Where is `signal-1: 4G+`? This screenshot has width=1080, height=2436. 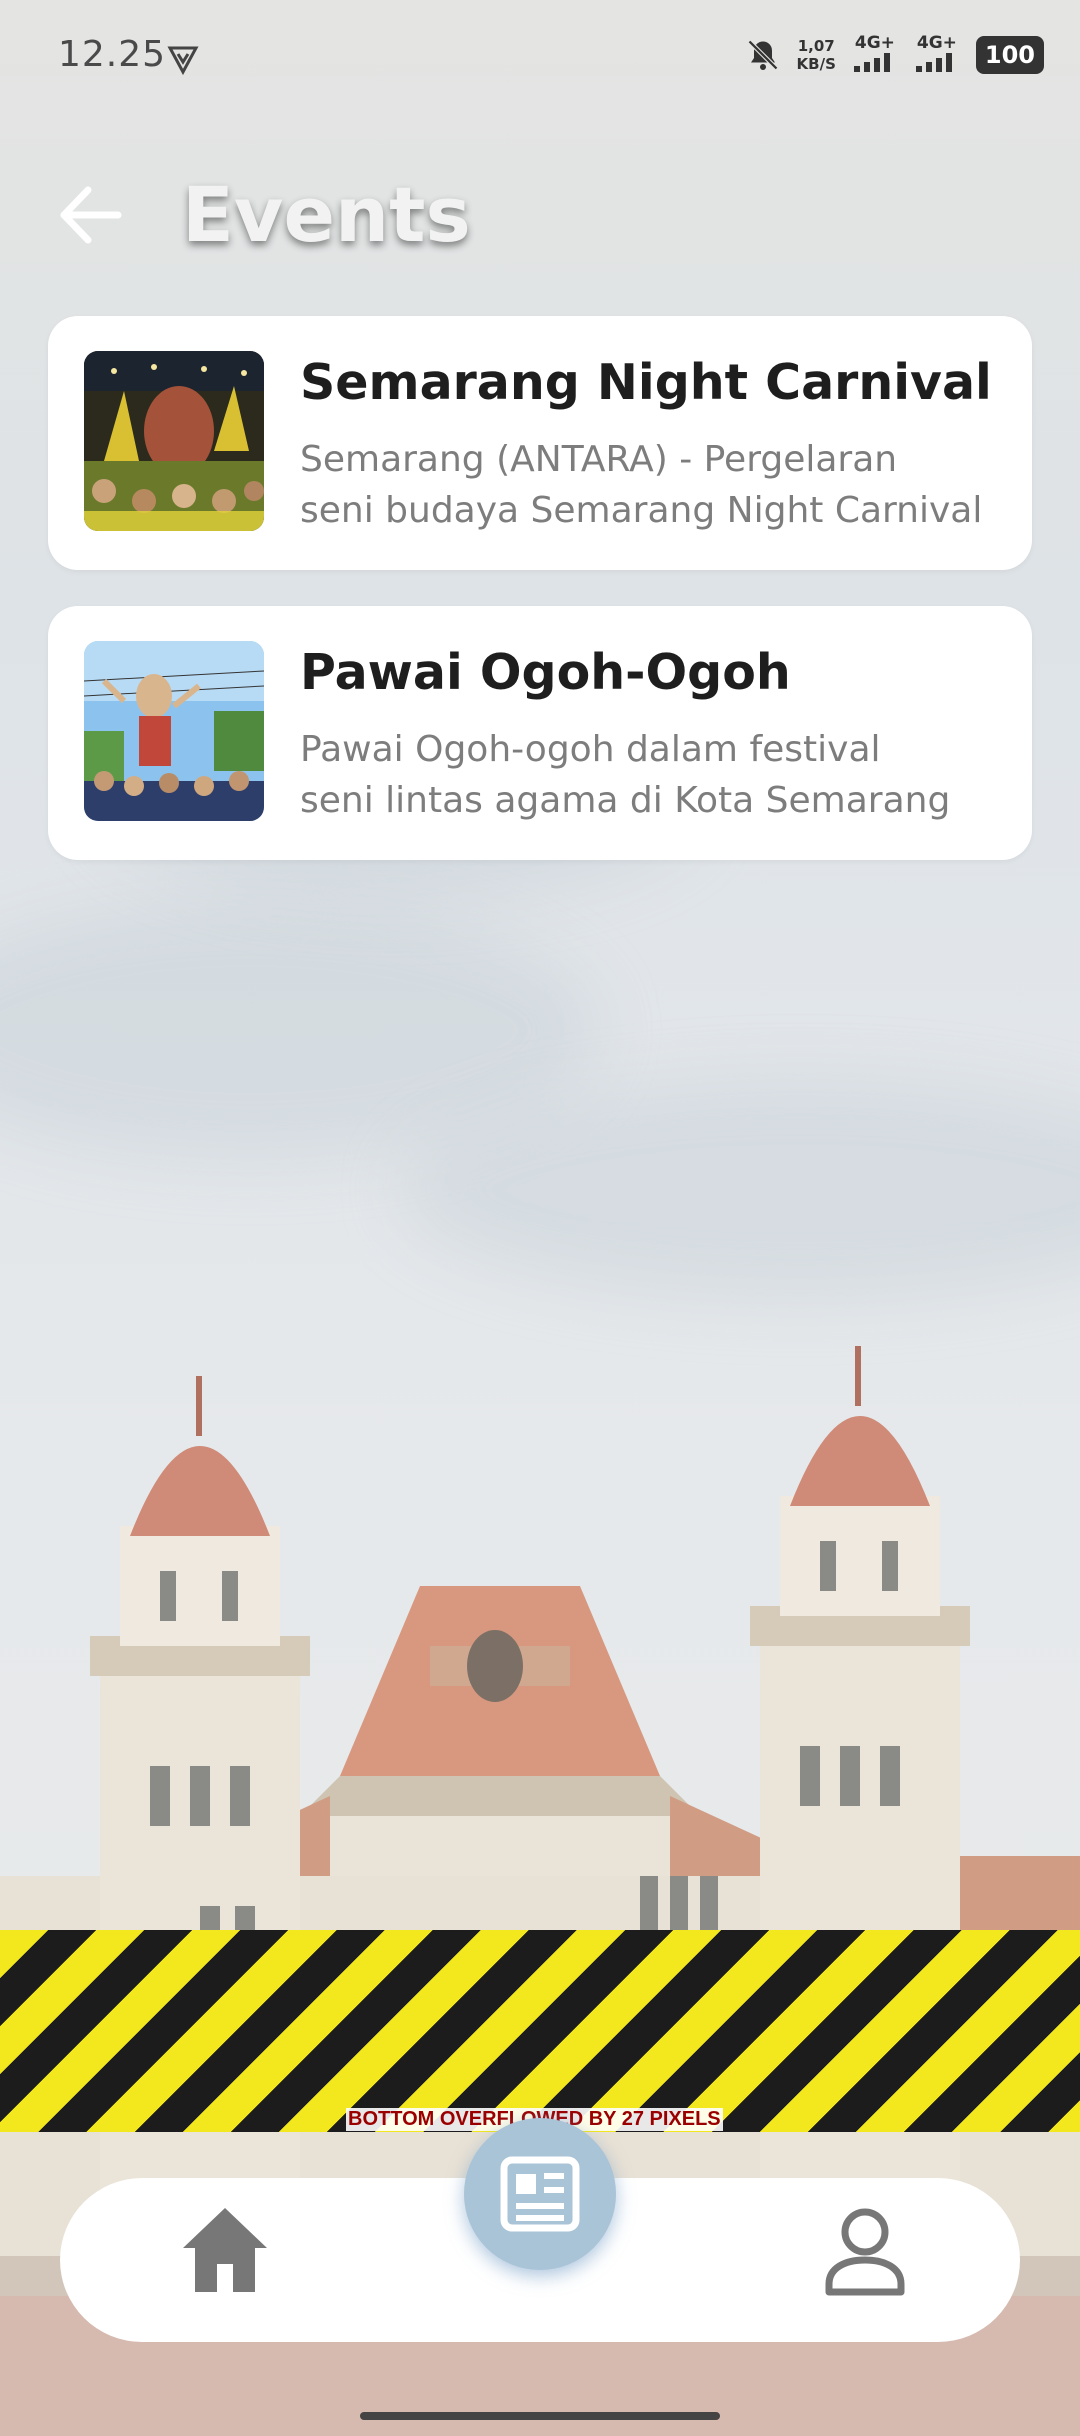 signal-1: 4G+ is located at coordinates (875, 55).